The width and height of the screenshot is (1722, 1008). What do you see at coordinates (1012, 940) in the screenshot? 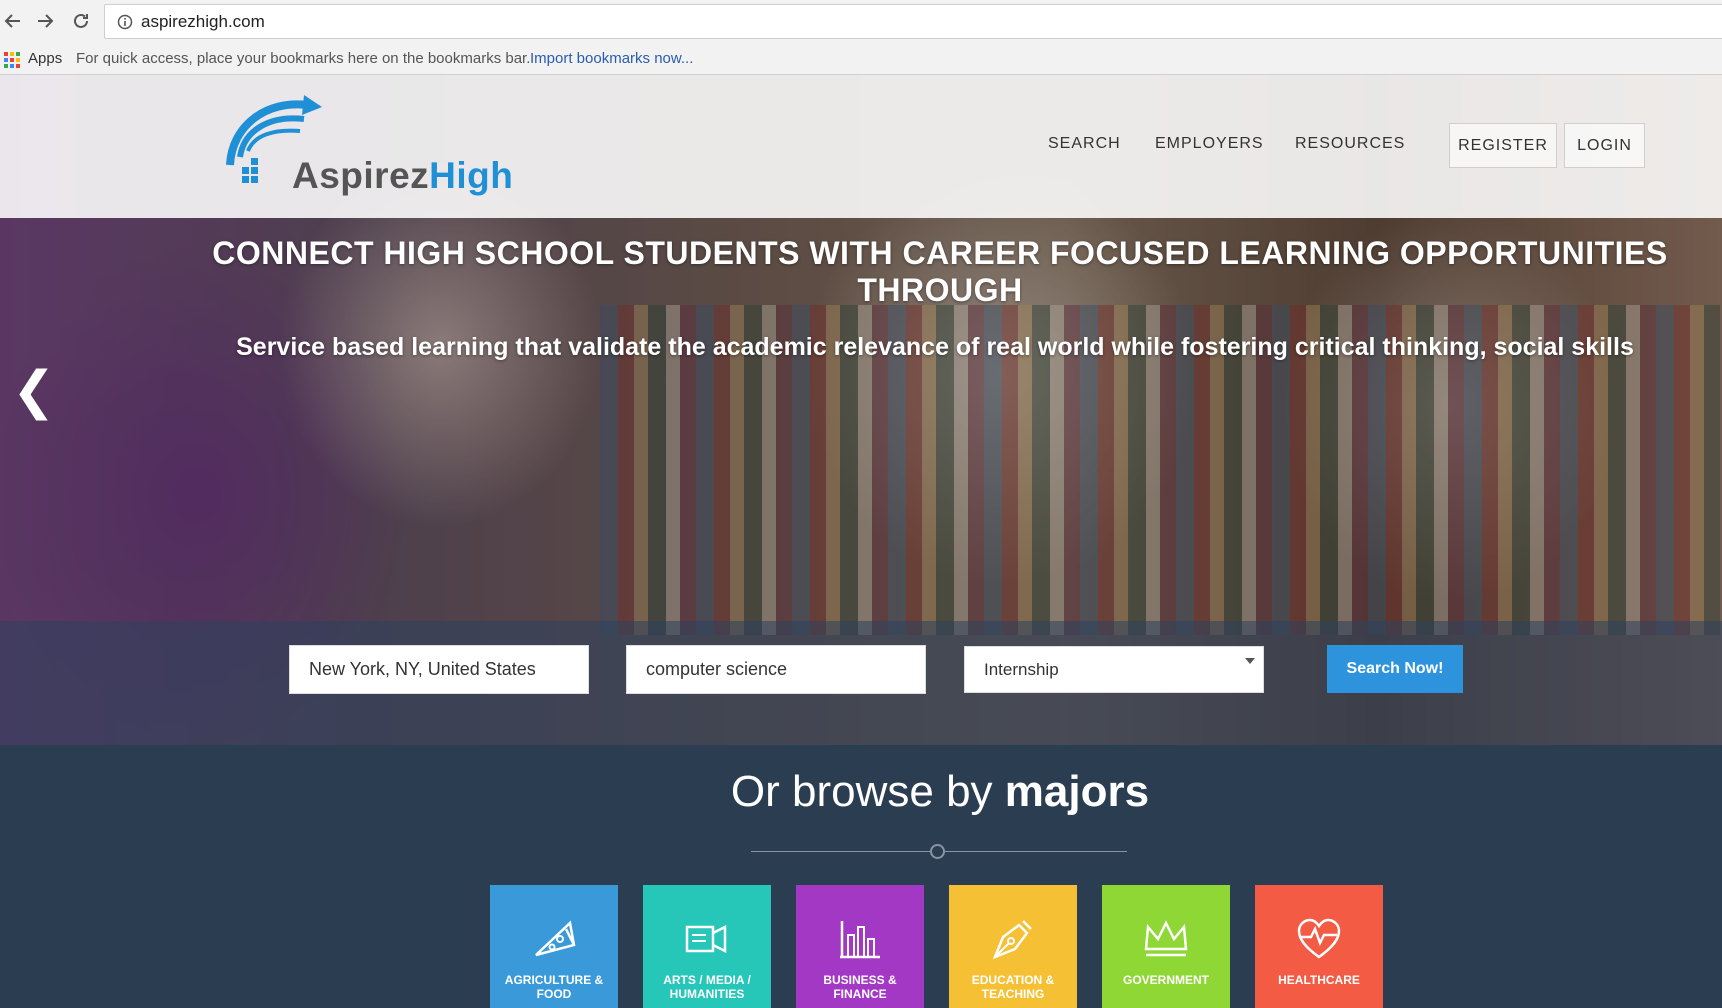
I see `pen-nib-icon` at bounding box center [1012, 940].